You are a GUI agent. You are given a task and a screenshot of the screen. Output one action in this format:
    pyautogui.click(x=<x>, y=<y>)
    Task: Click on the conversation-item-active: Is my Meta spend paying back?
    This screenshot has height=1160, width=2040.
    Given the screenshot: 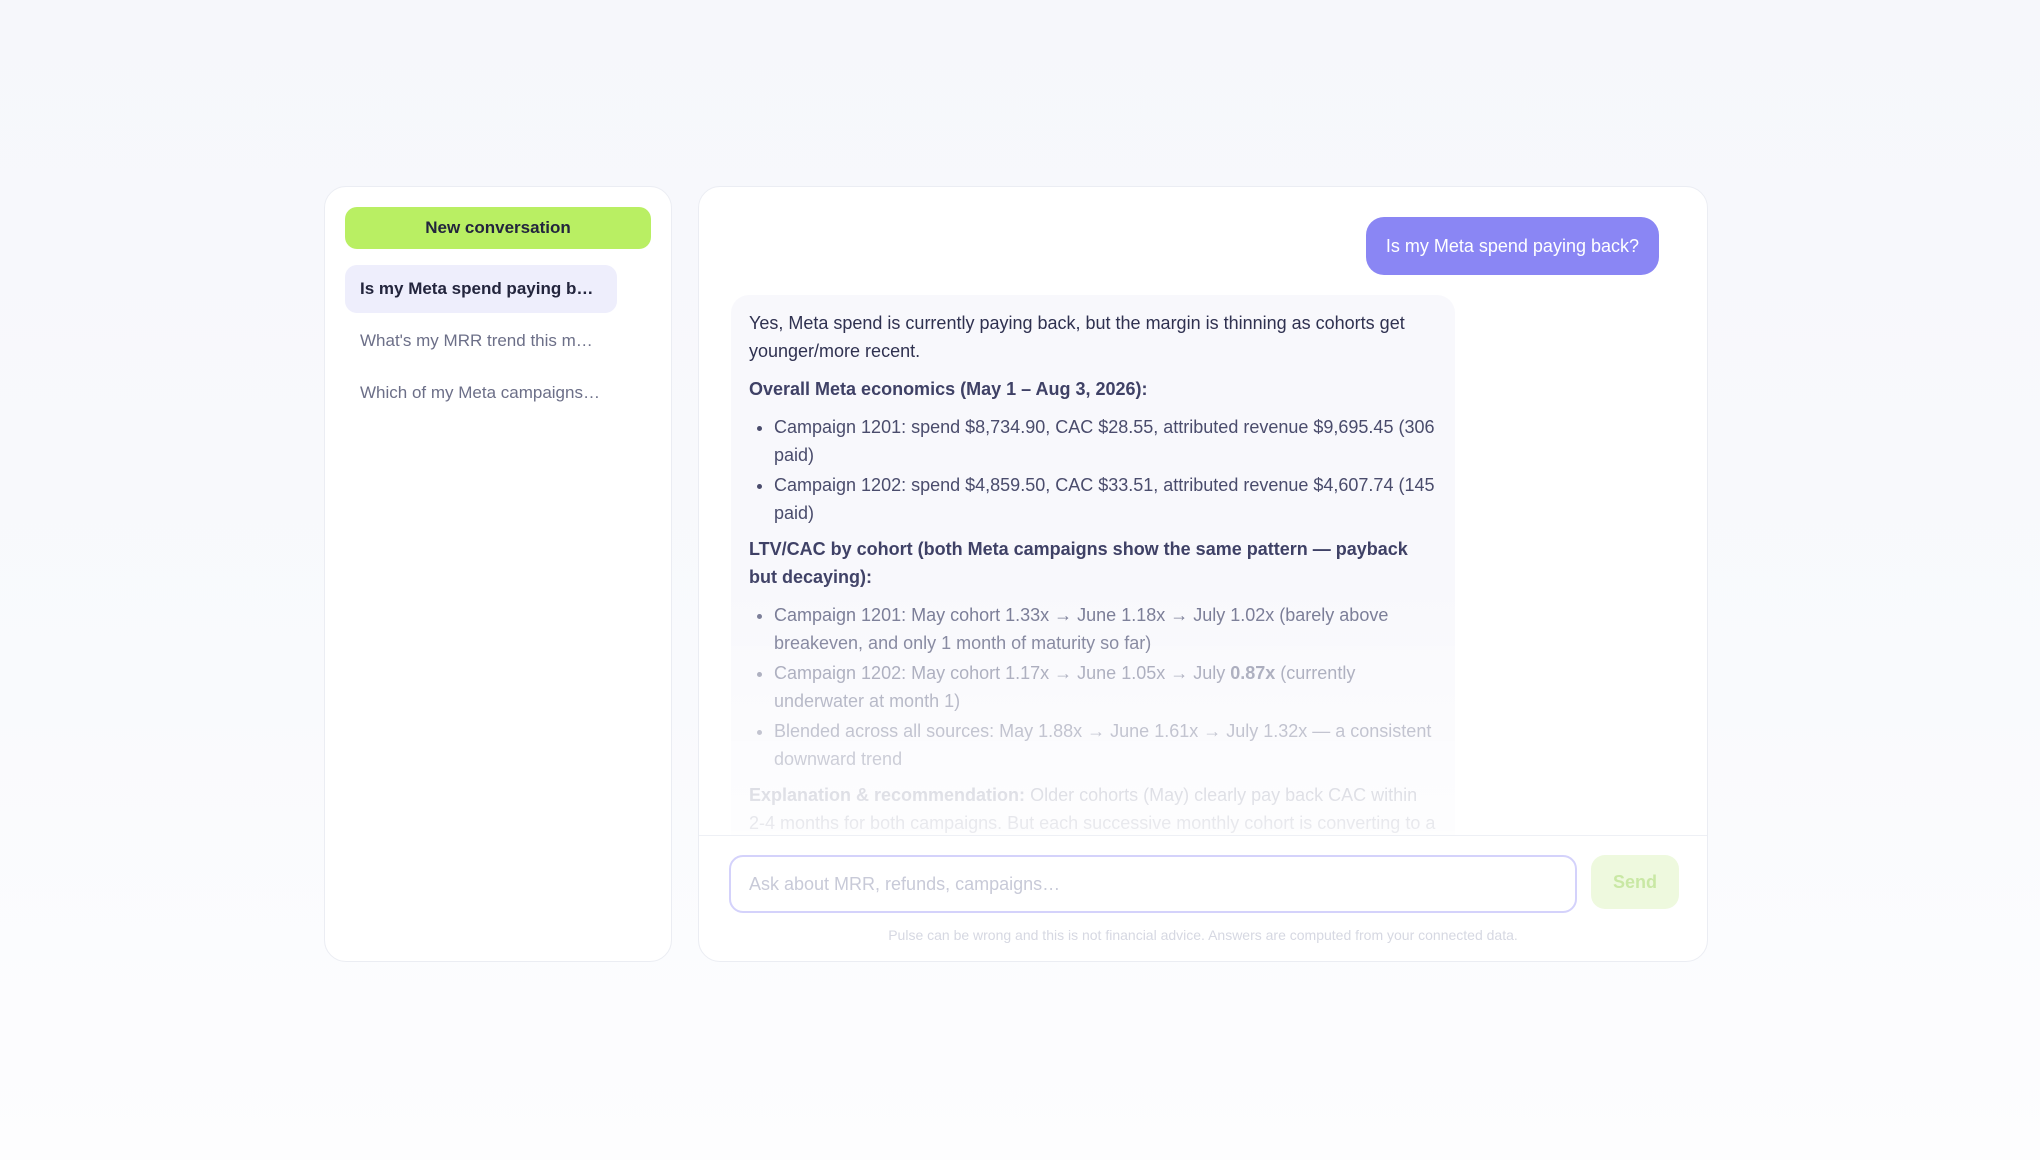 What is the action you would take?
    pyautogui.click(x=481, y=289)
    